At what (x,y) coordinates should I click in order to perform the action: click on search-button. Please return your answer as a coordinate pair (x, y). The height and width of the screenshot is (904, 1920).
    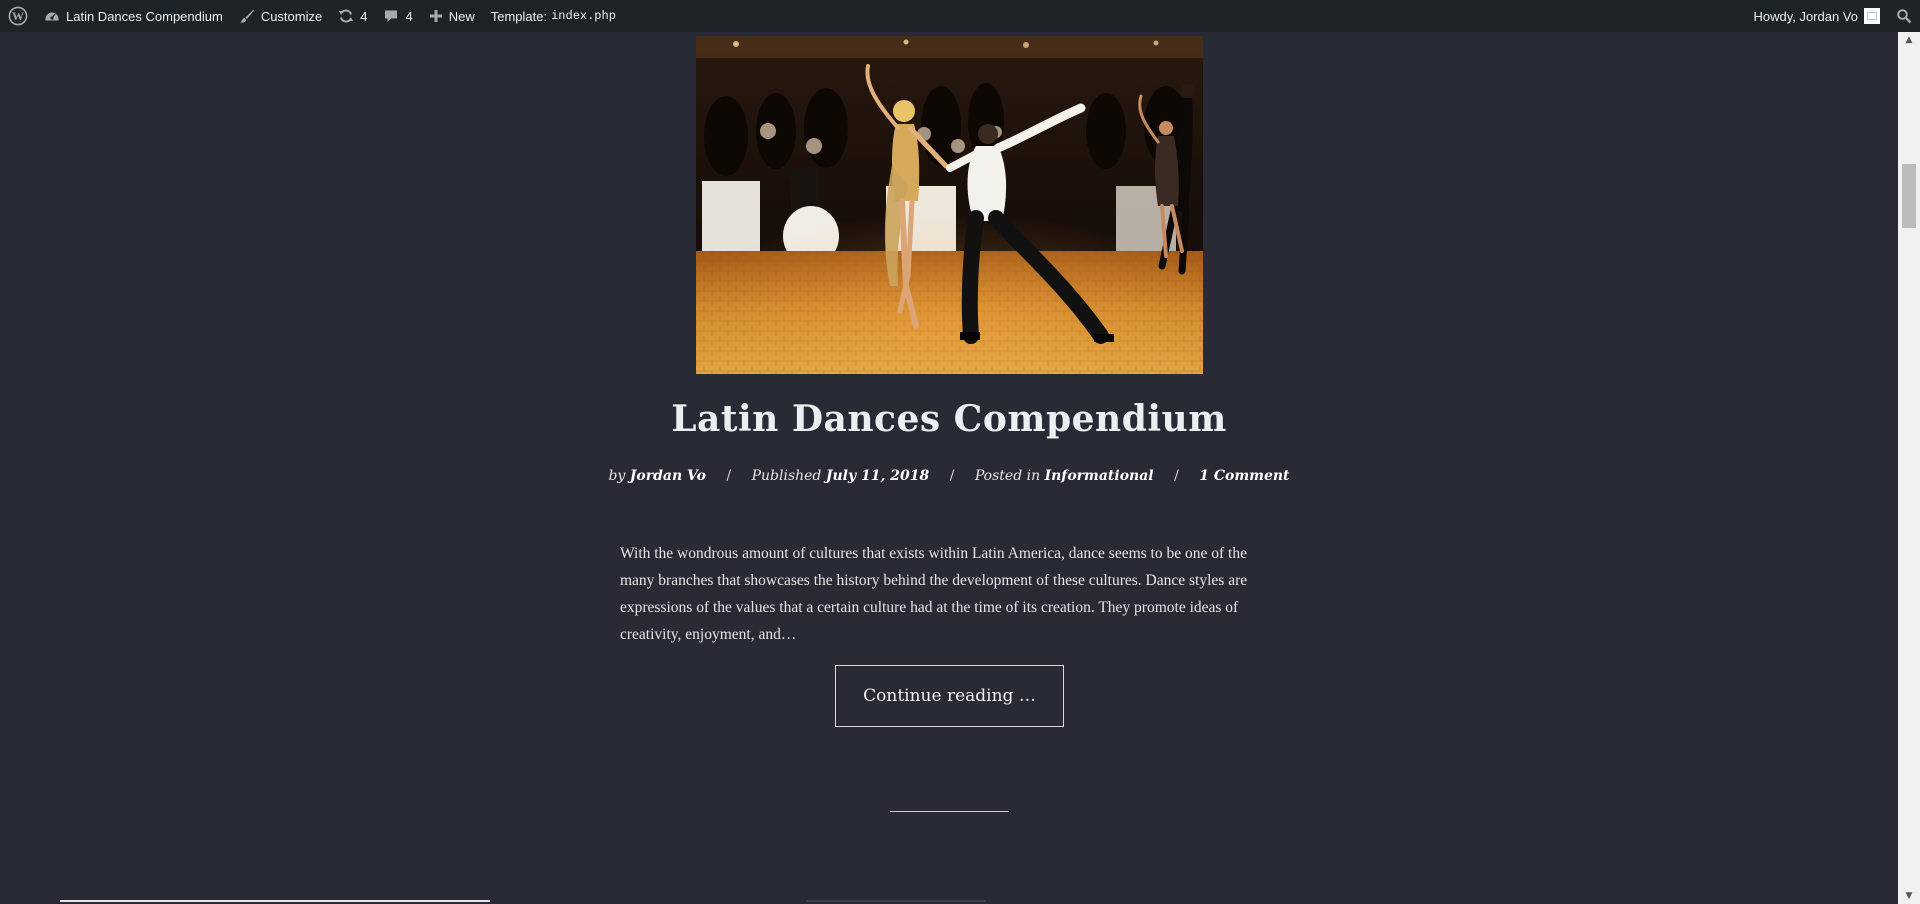
    Looking at the image, I should click on (1904, 16).